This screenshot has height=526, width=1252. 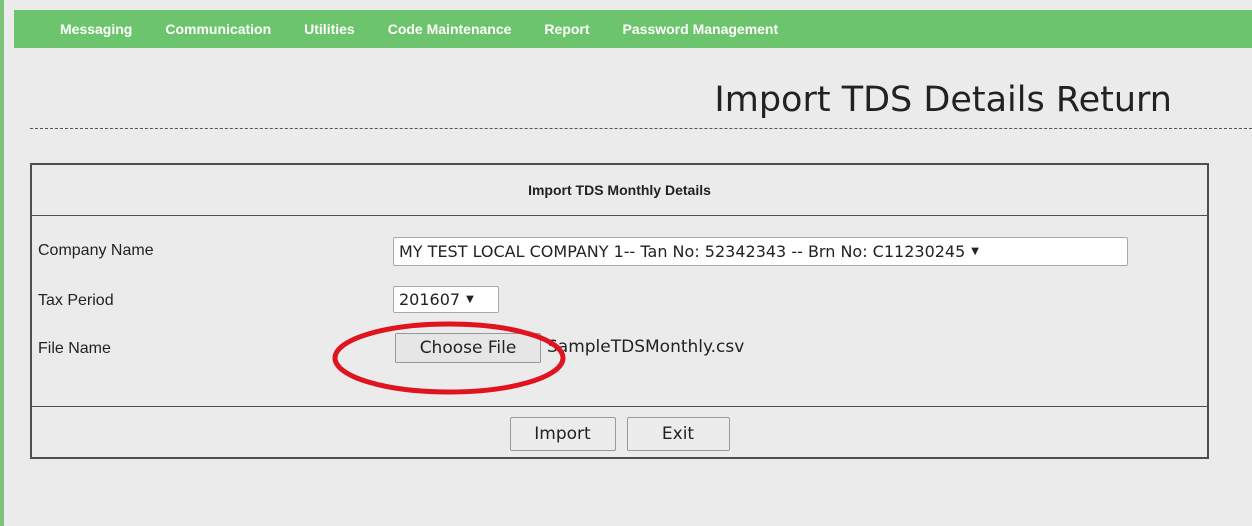 What do you see at coordinates (566, 29) in the screenshot?
I see `nav-item-report: Report` at bounding box center [566, 29].